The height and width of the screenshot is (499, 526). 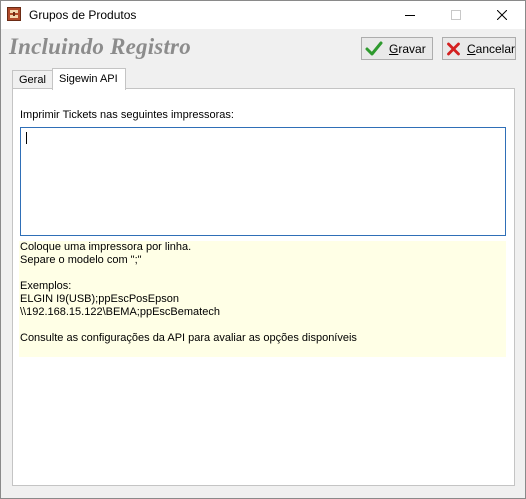 I want to click on tab-sigewin-api: Sigewin API, so click(x=89, y=79).